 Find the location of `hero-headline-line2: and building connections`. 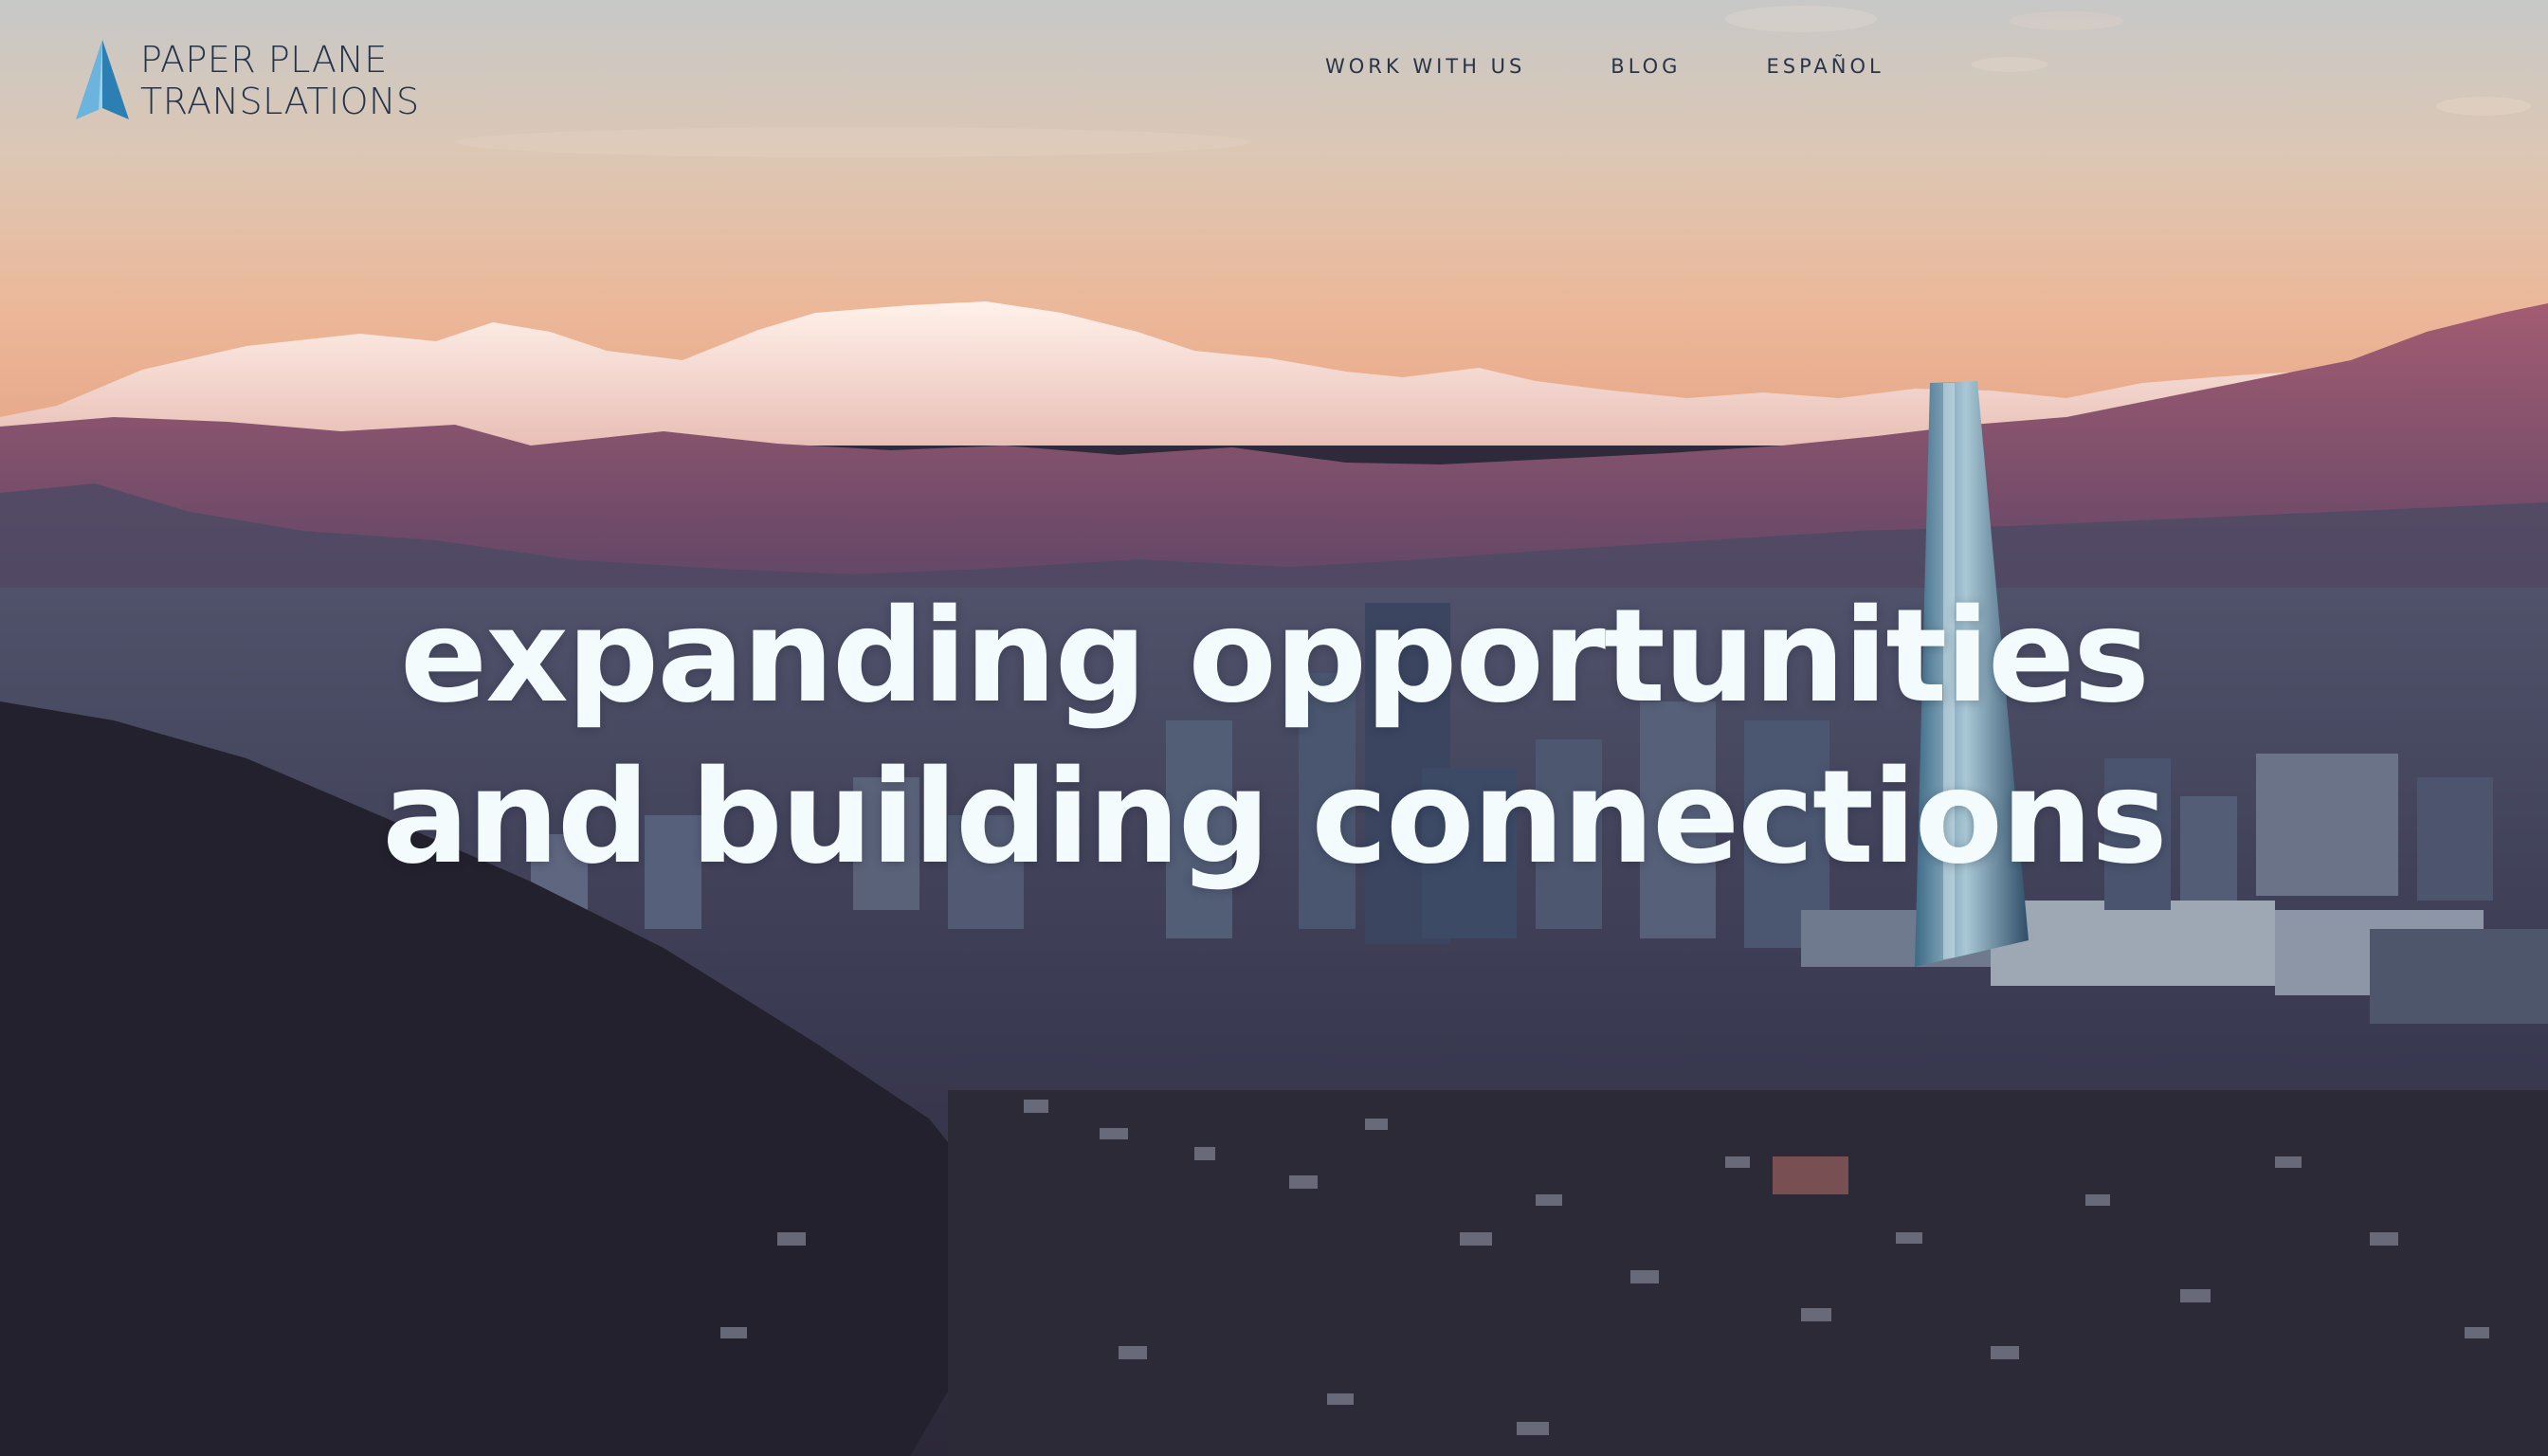

hero-headline-line2: and building connections is located at coordinates (1275, 818).